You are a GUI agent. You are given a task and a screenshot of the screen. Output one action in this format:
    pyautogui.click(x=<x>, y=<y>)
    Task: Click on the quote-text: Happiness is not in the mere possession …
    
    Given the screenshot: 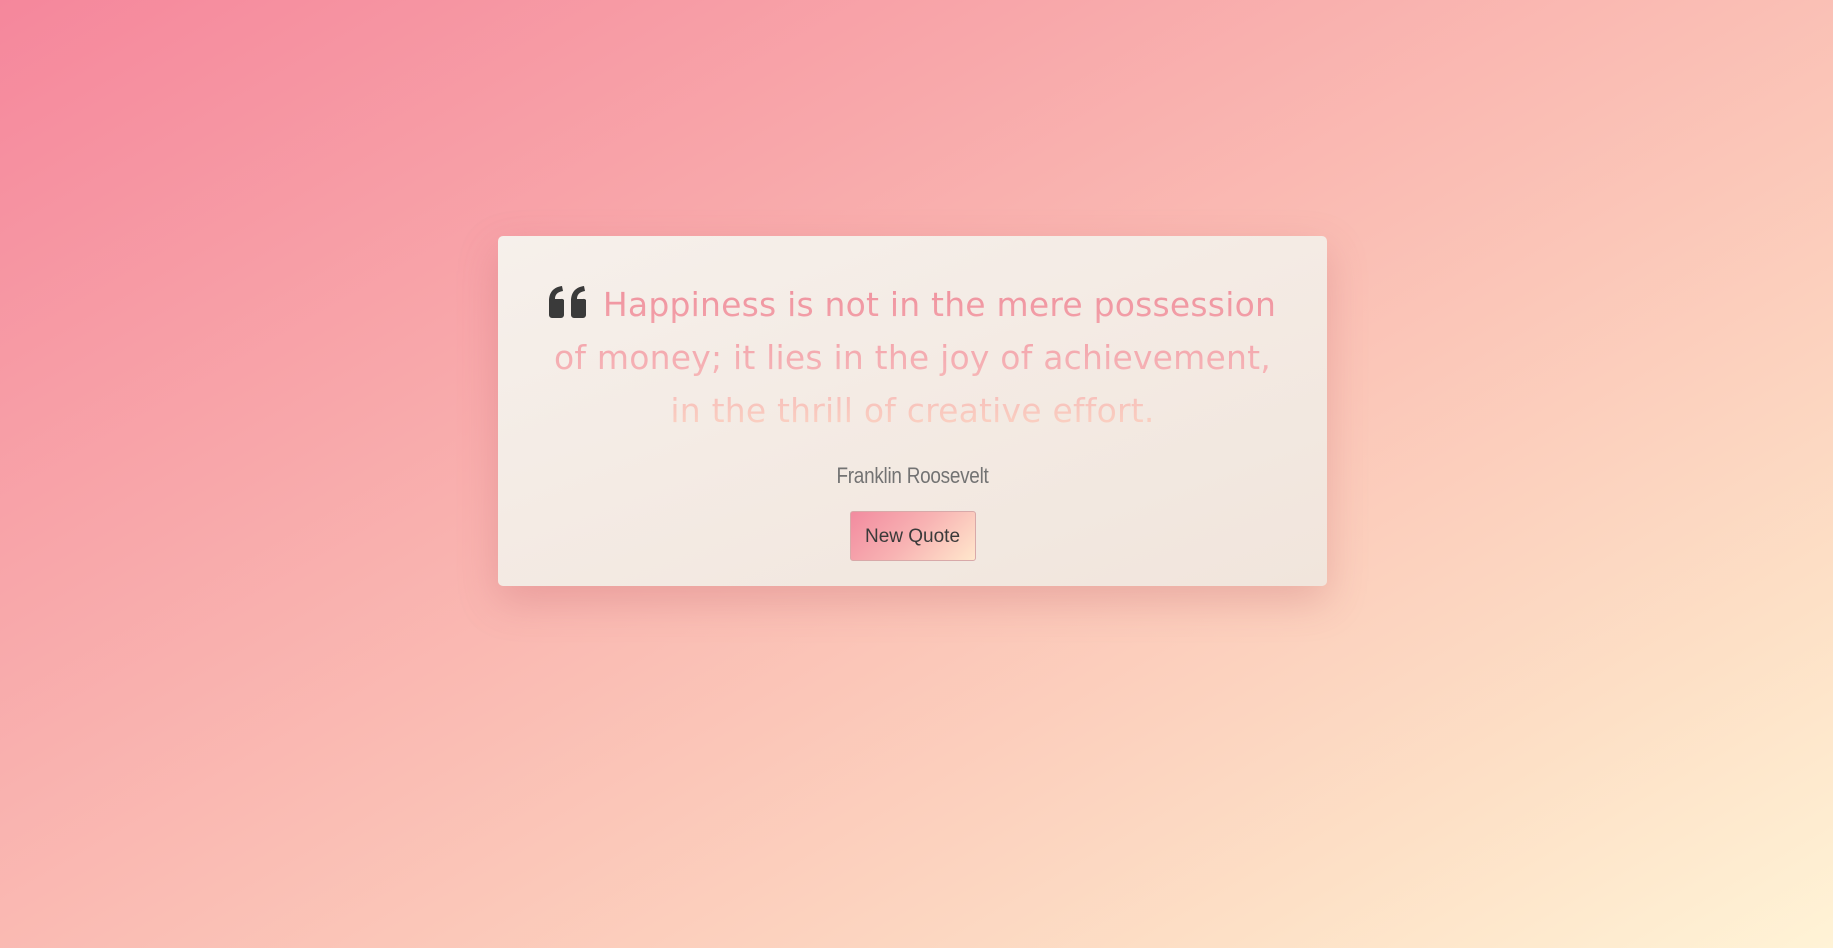 What is the action you would take?
    pyautogui.click(x=915, y=357)
    